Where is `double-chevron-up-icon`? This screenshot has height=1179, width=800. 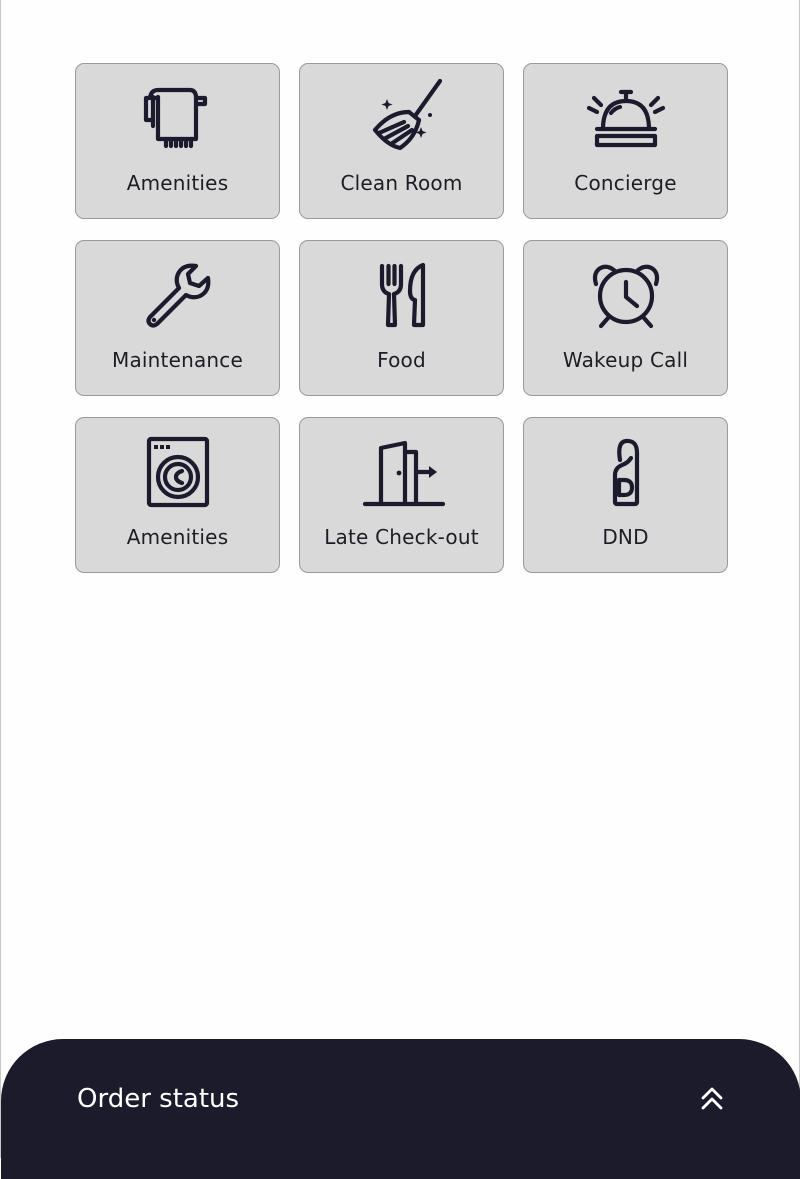
double-chevron-up-icon is located at coordinates (712, 1099).